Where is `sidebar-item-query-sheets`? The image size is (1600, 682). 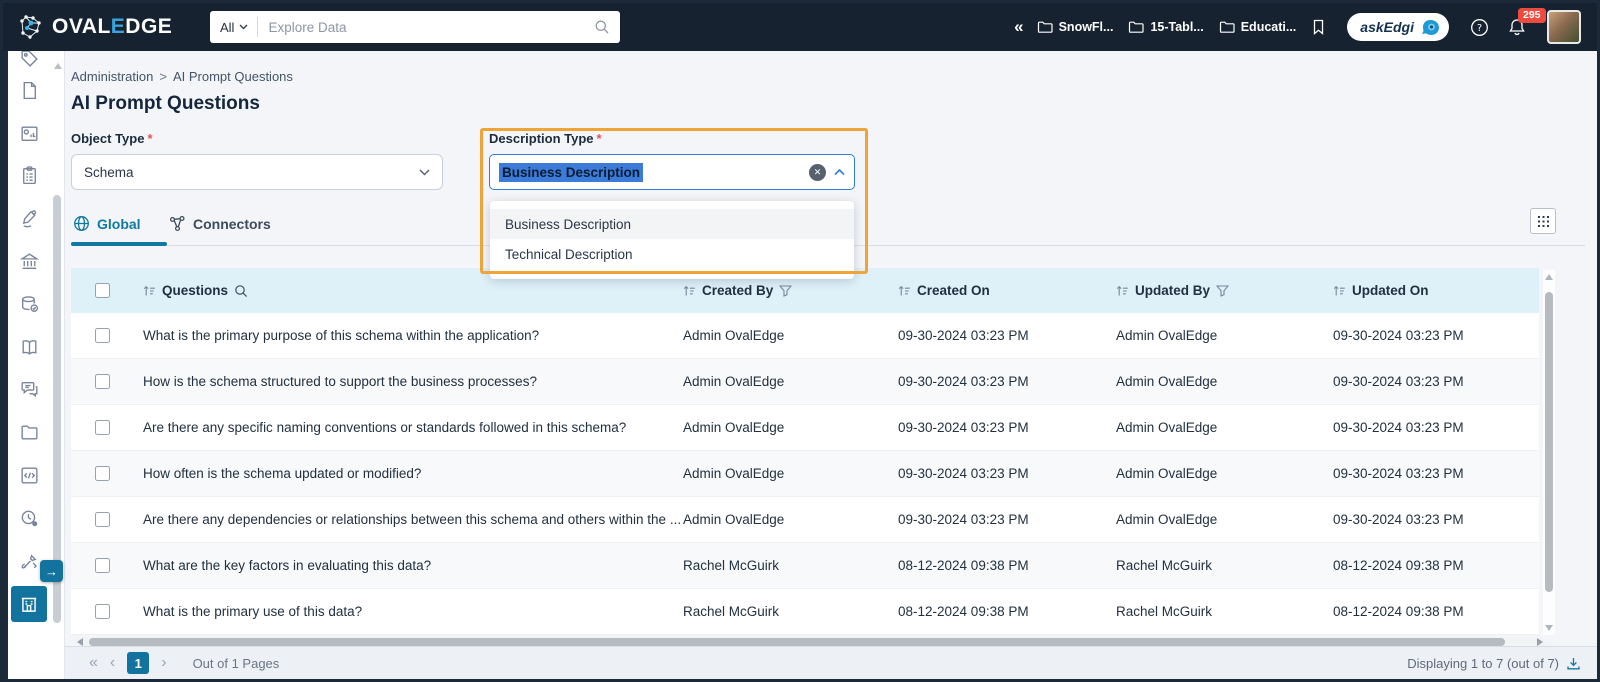 sidebar-item-query-sheets is located at coordinates (29, 475).